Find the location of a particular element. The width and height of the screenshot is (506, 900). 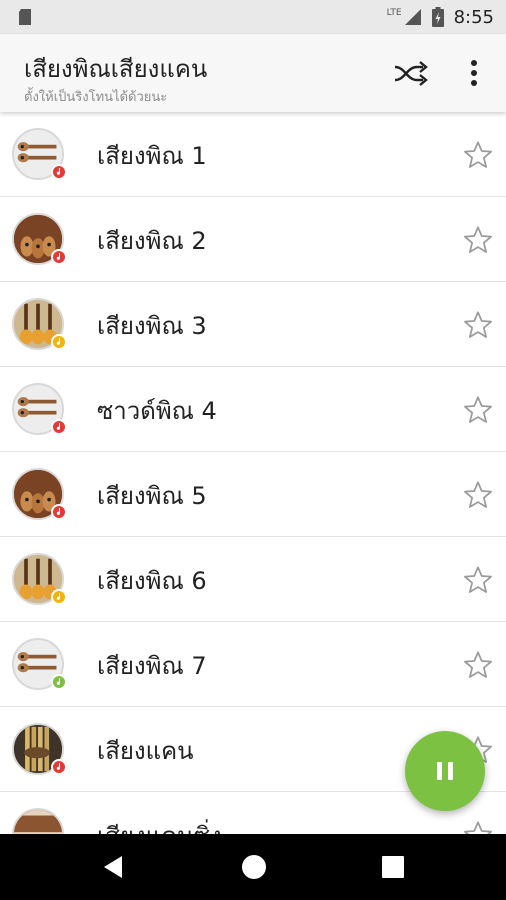

recents-icon is located at coordinates (393, 867).